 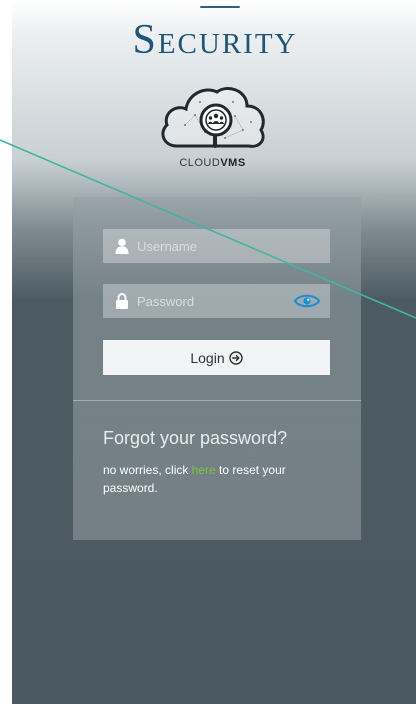 What do you see at coordinates (147, 470) in the screenshot?
I see `forgot-text-before: no worries, click` at bounding box center [147, 470].